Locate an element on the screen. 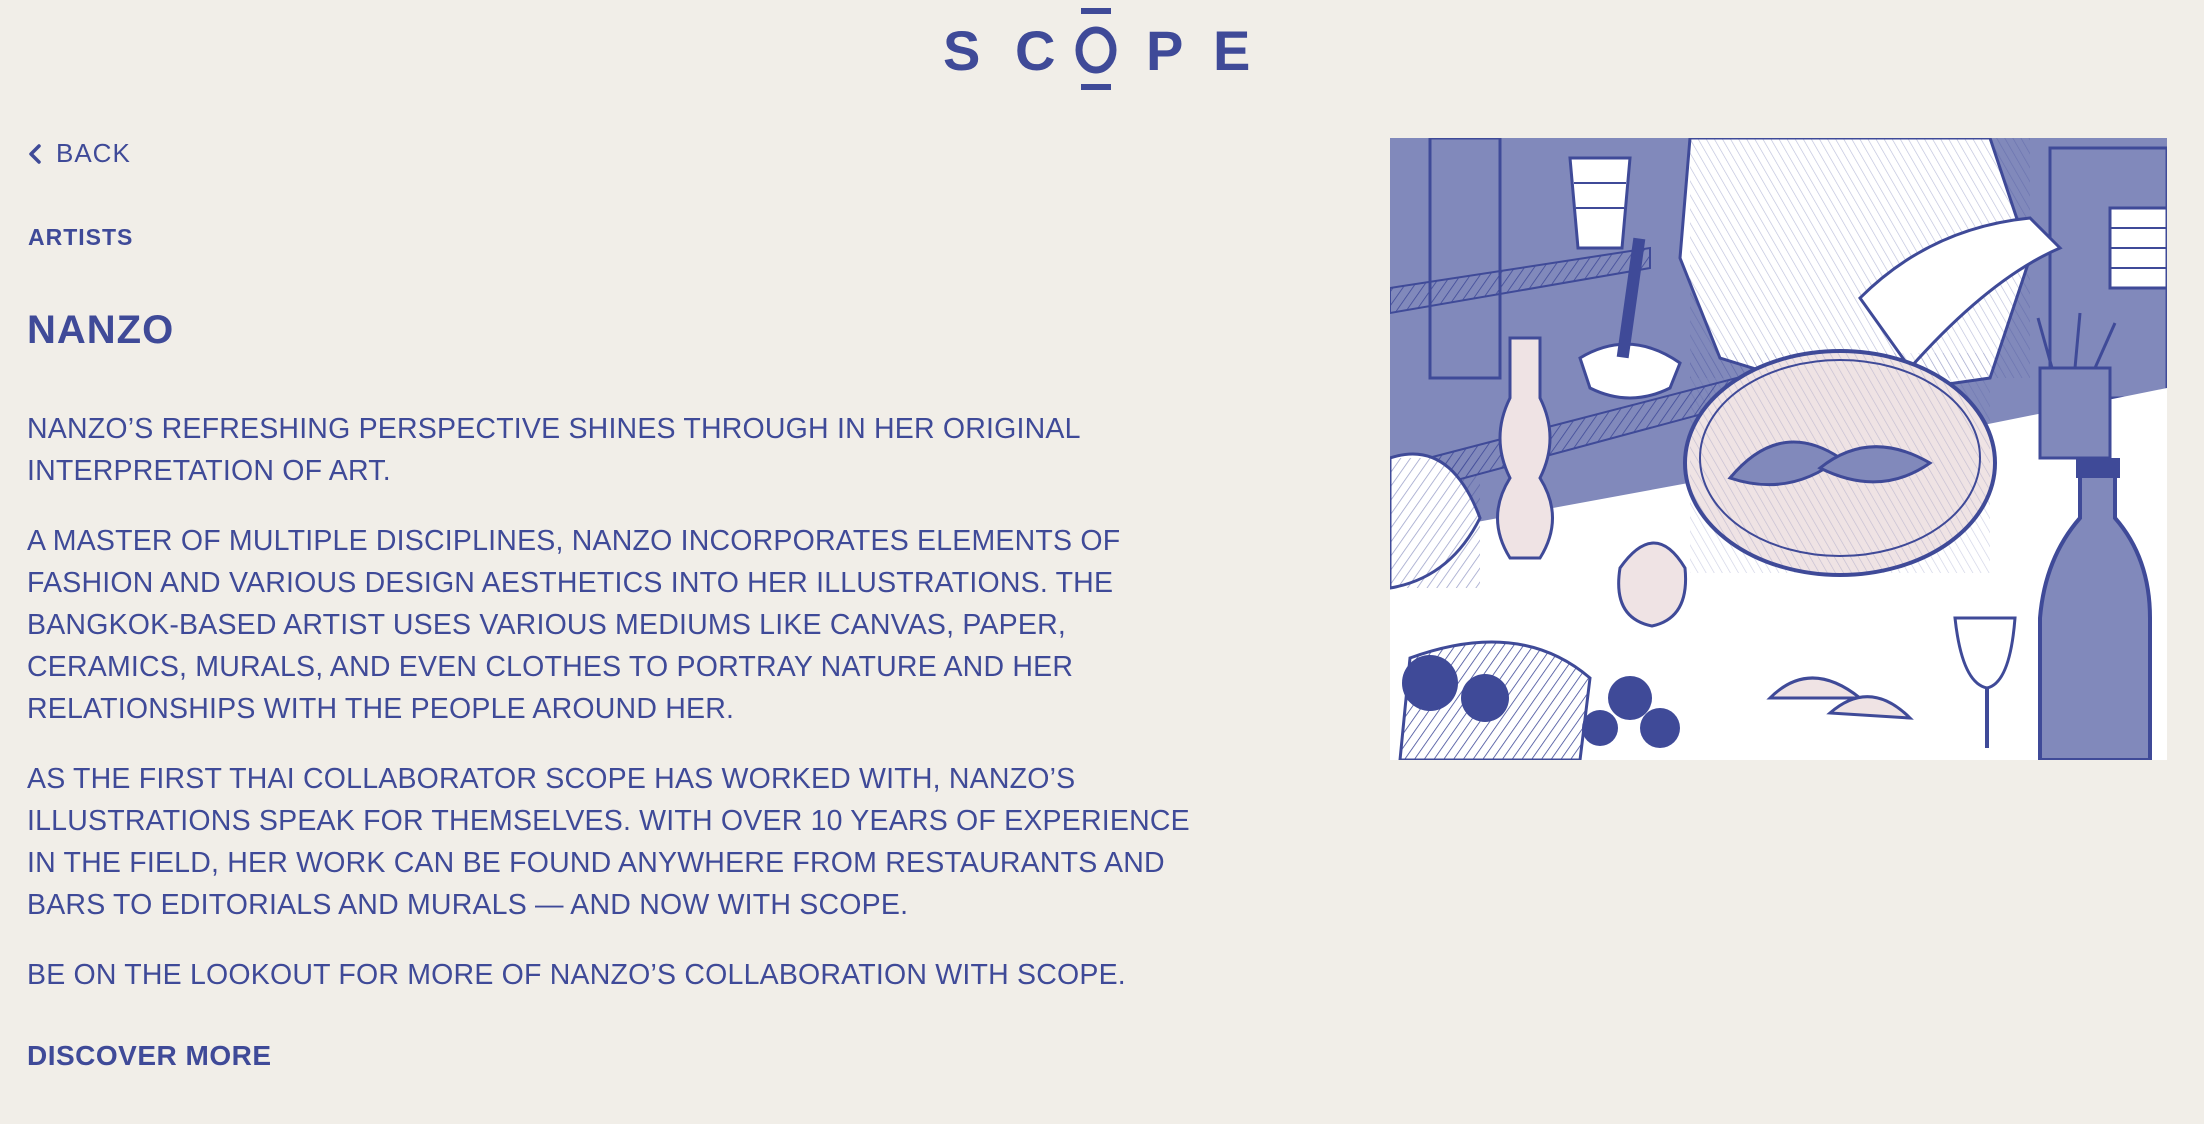  discover-more-link: DISCOVER MORE is located at coordinates (149, 1056).